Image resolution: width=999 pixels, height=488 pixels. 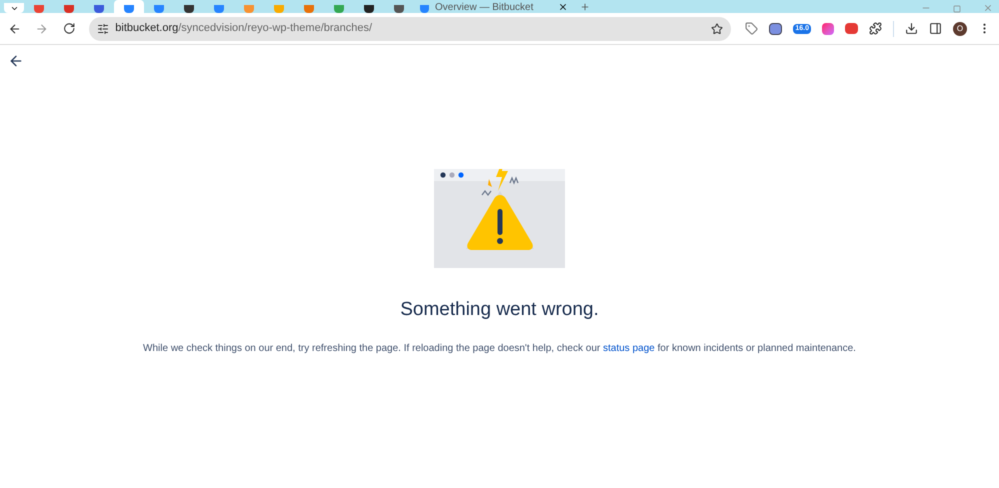 What do you see at coordinates (410, 28) in the screenshot?
I see `address-bar: bitbucket.org/syncedvision/reyo-wp-theme/branches/` at bounding box center [410, 28].